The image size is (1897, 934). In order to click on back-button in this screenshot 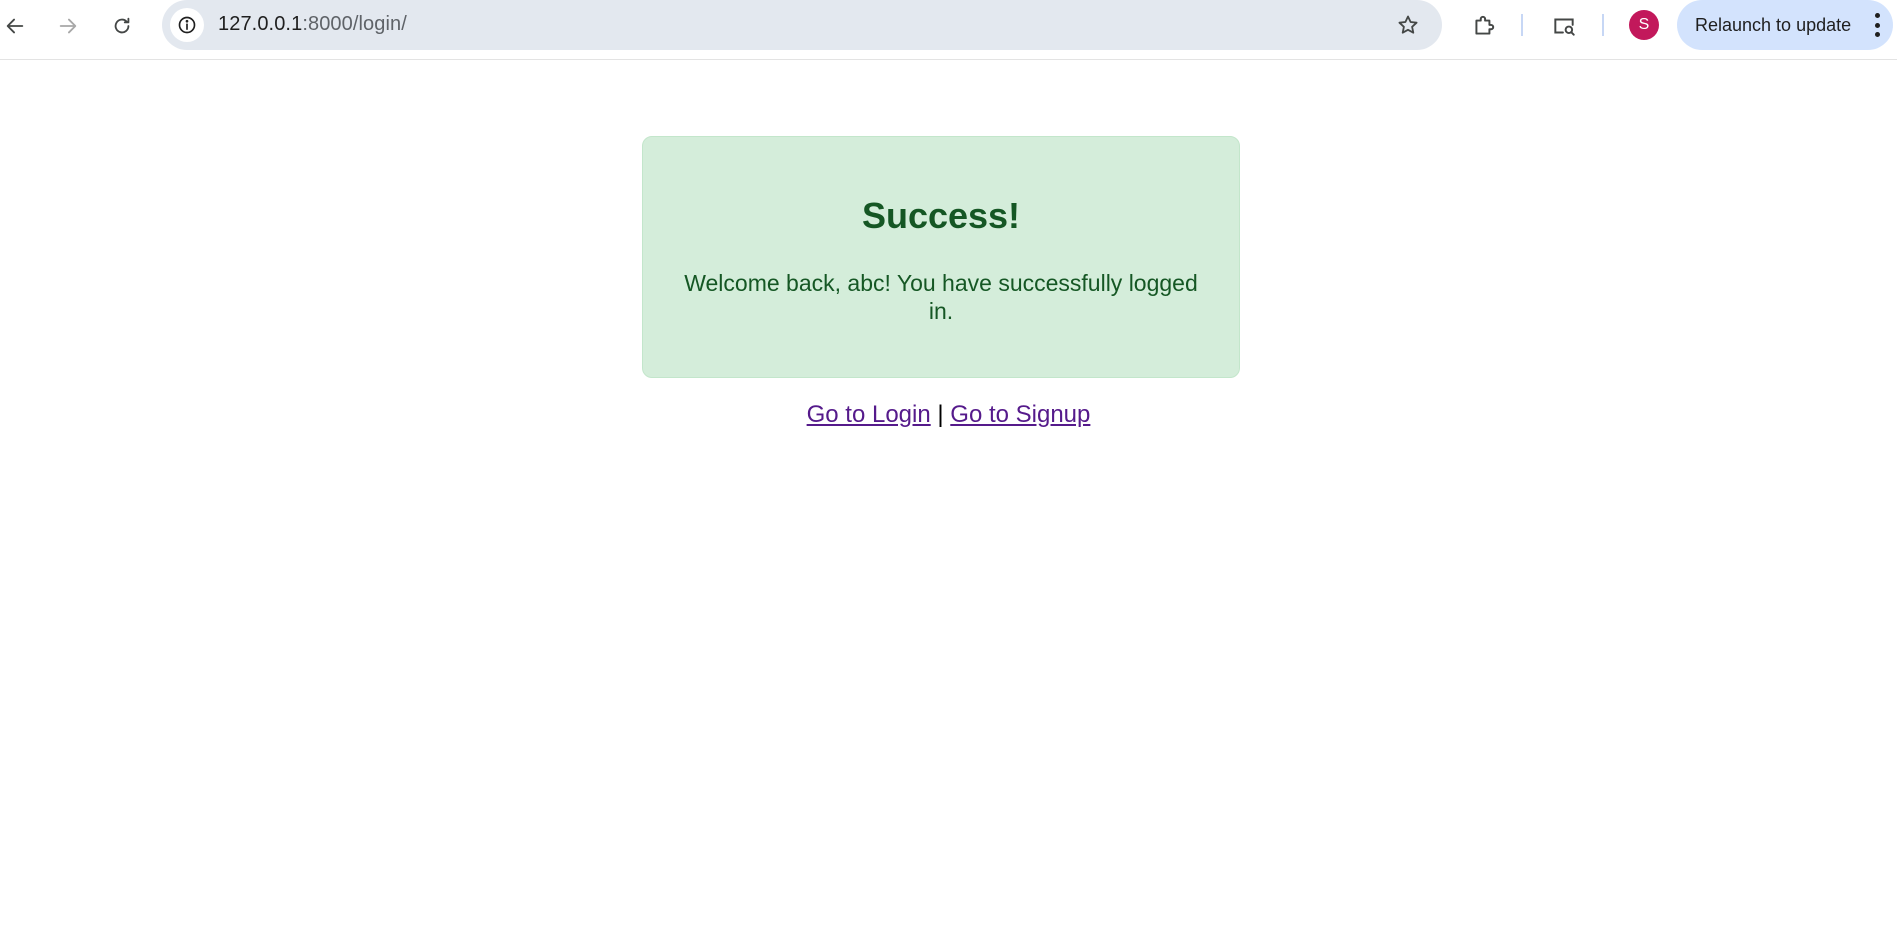, I will do `click(17, 26)`.